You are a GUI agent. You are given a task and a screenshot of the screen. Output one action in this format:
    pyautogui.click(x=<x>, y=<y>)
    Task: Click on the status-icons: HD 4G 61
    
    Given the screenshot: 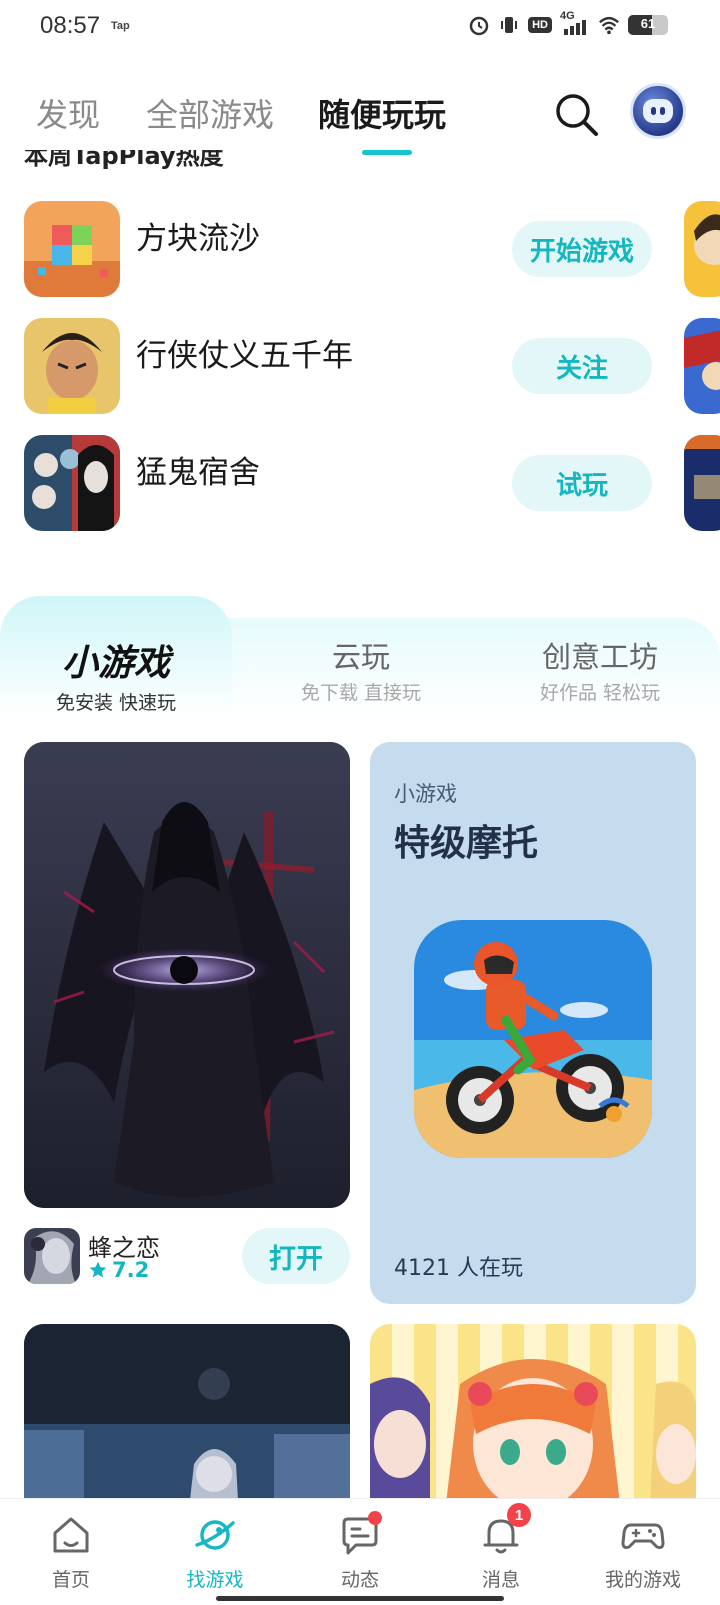 What is the action you would take?
    pyautogui.click(x=568, y=23)
    